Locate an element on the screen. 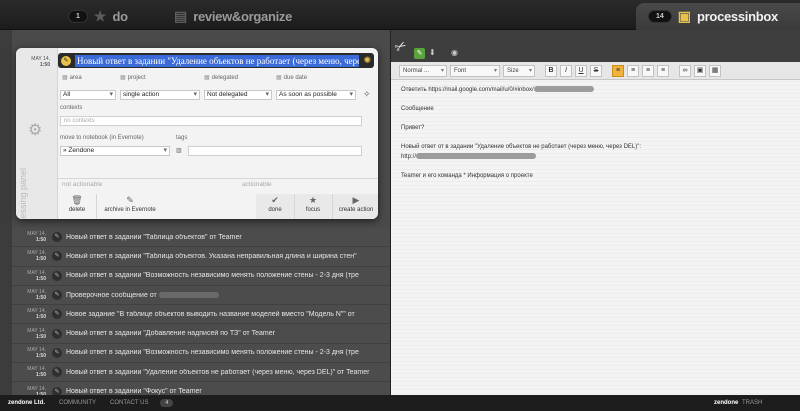 Image resolution: width=800 pixels, height=411 pixels. archive-button: ✎ archive in Evernote is located at coordinates (130, 206).